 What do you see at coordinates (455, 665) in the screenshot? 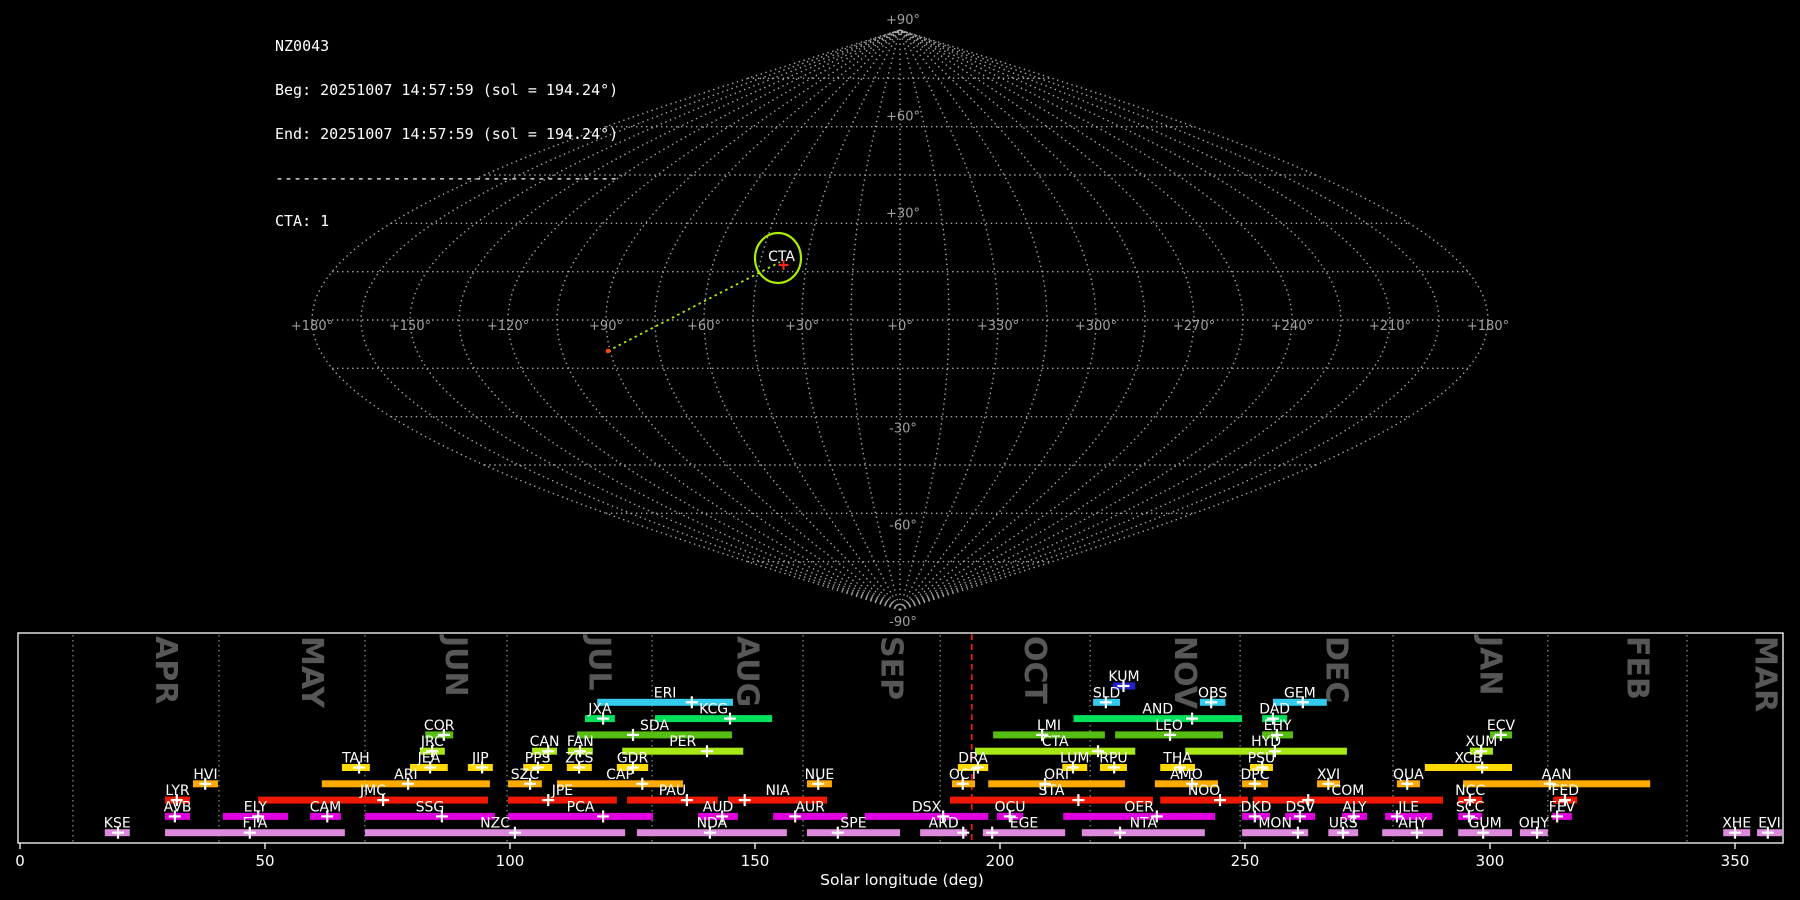
I see `month-label: JUN` at bounding box center [455, 665].